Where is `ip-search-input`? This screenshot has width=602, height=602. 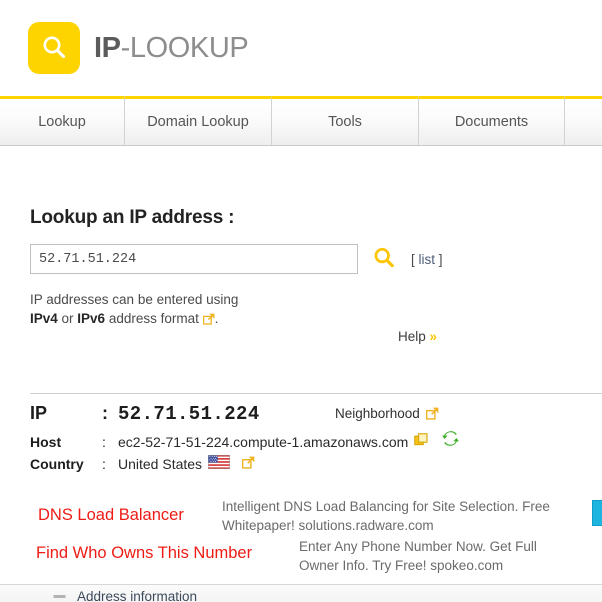
ip-search-input is located at coordinates (194, 259).